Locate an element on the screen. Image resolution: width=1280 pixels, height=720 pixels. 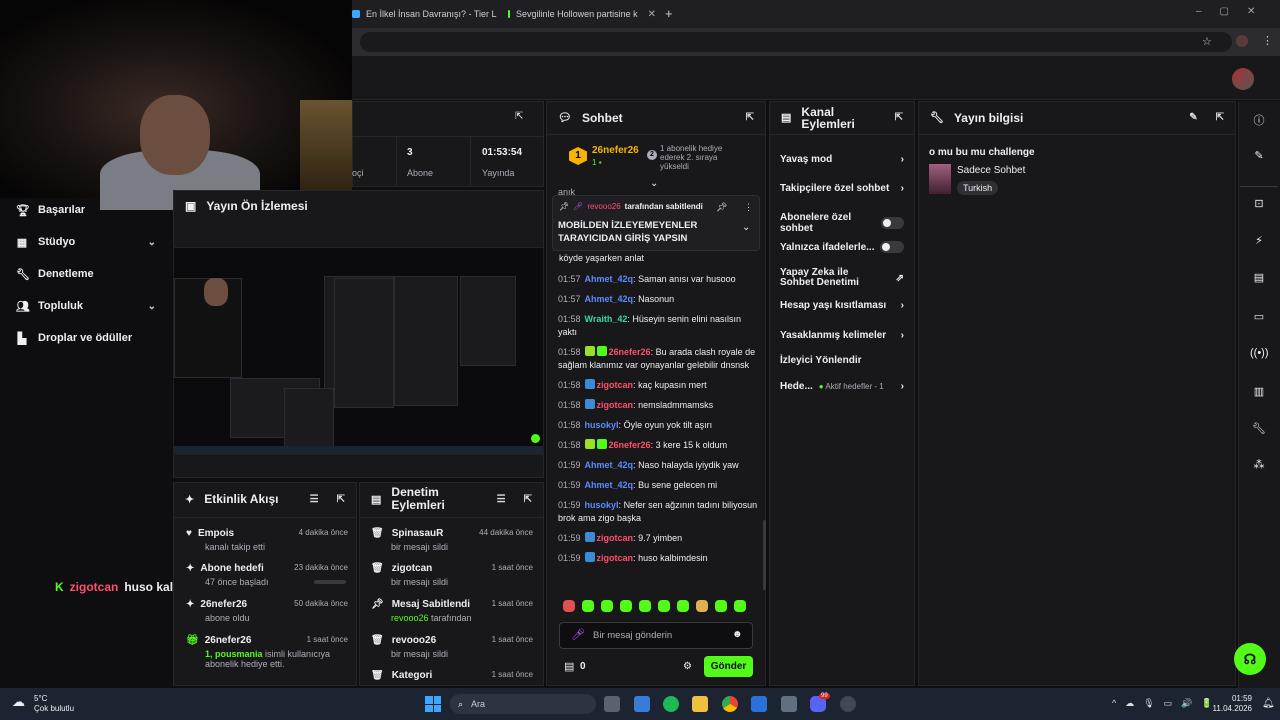
stream-preview is located at coordinates (358, 351).